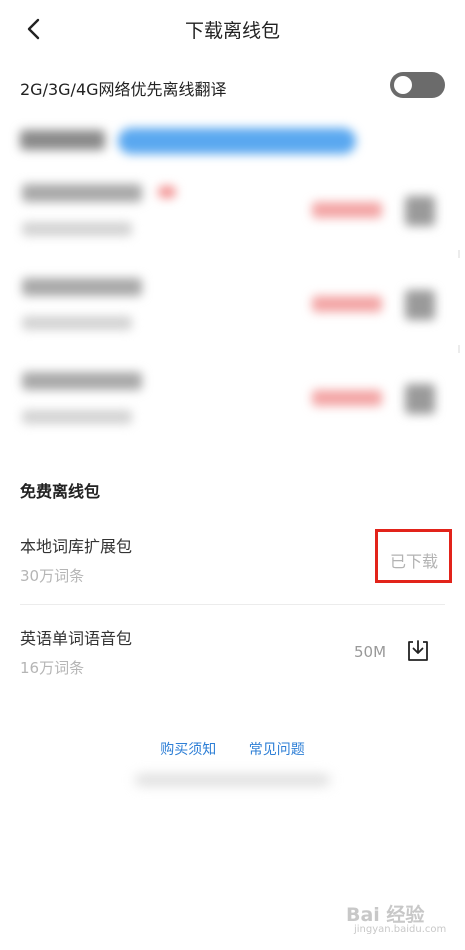  What do you see at coordinates (52, 576) in the screenshot?
I see `package-entry-count: 30万词条` at bounding box center [52, 576].